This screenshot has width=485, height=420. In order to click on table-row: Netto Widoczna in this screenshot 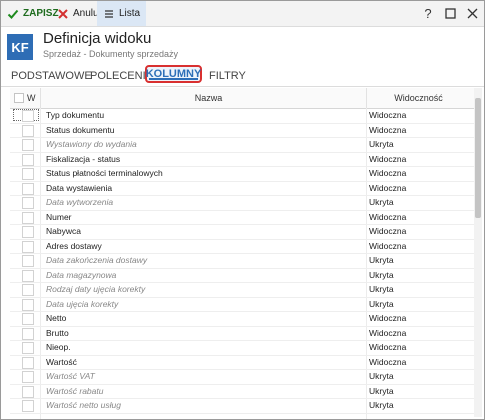, I will do `click(242, 319)`.